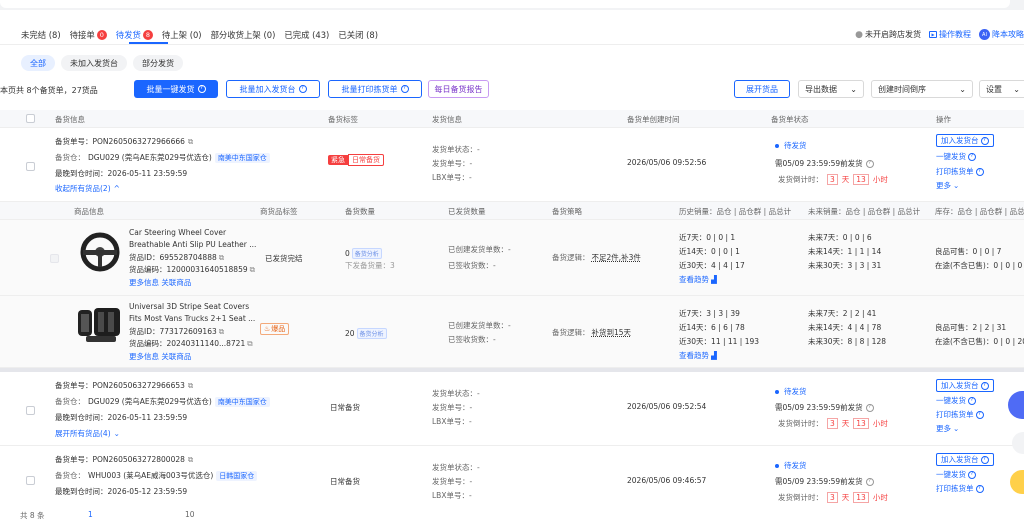  What do you see at coordinates (1001, 34) in the screenshot?
I see `cost-down-link: AI 降本攻略` at bounding box center [1001, 34].